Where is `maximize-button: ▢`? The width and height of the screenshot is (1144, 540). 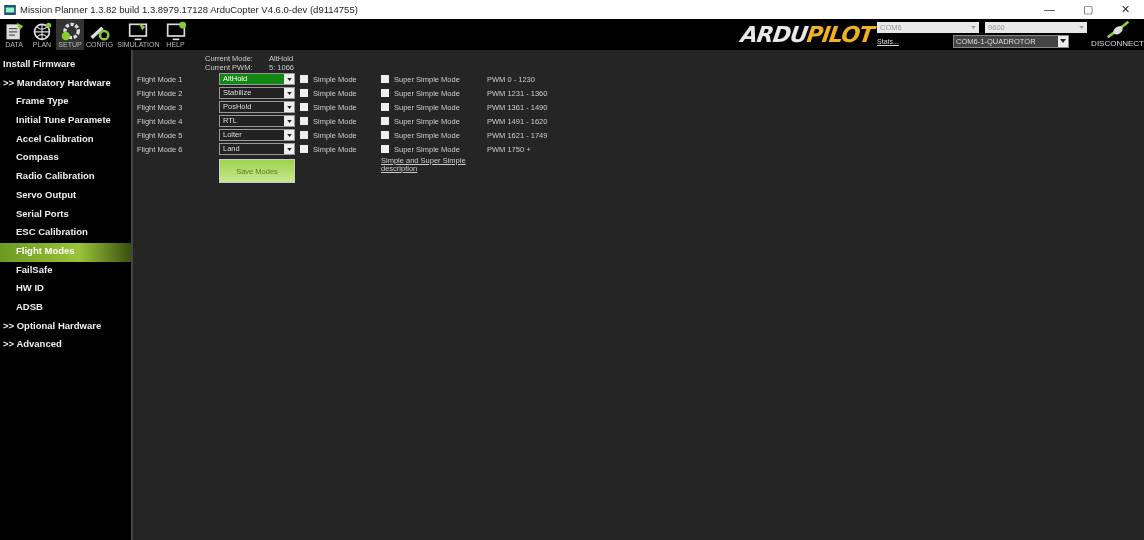
maximize-button: ▢ is located at coordinates (1088, 9).